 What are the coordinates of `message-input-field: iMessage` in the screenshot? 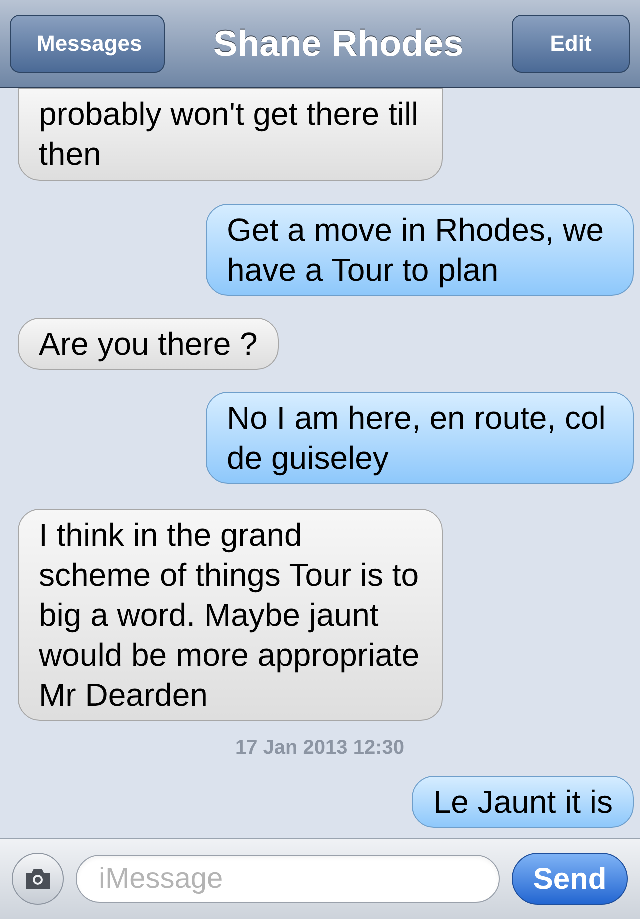 It's located at (288, 879).